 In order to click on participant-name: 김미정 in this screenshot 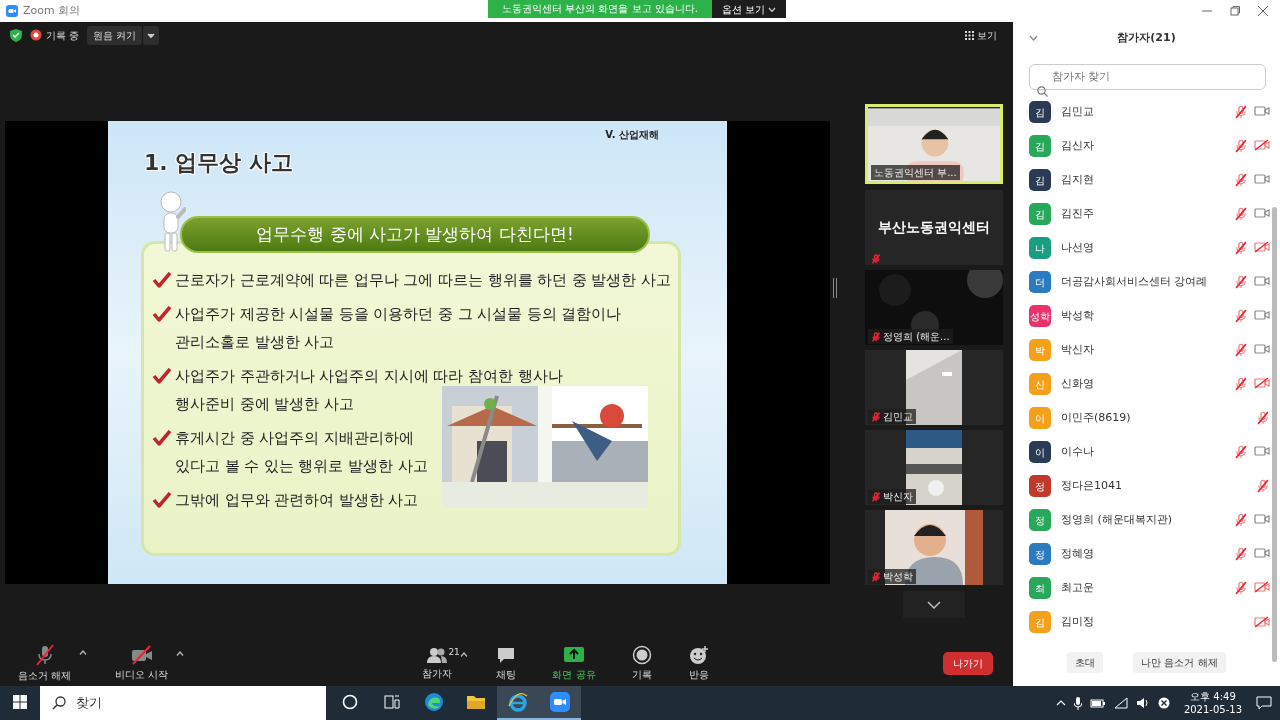, I will do `click(1077, 621)`.